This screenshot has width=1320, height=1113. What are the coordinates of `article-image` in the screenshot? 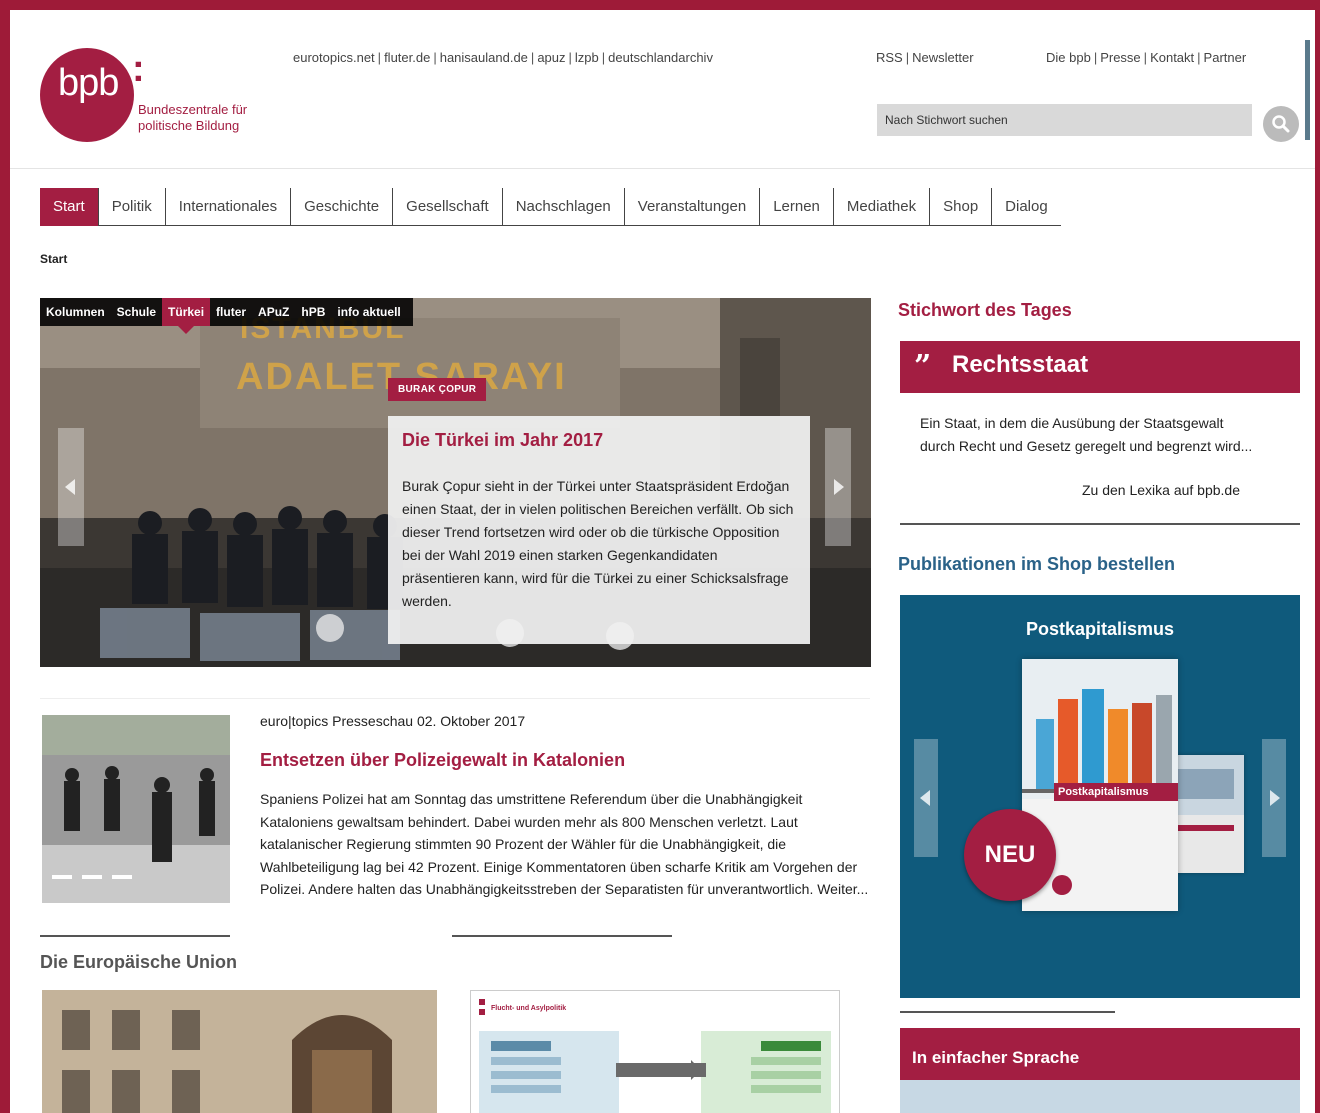 It's located at (136, 809).